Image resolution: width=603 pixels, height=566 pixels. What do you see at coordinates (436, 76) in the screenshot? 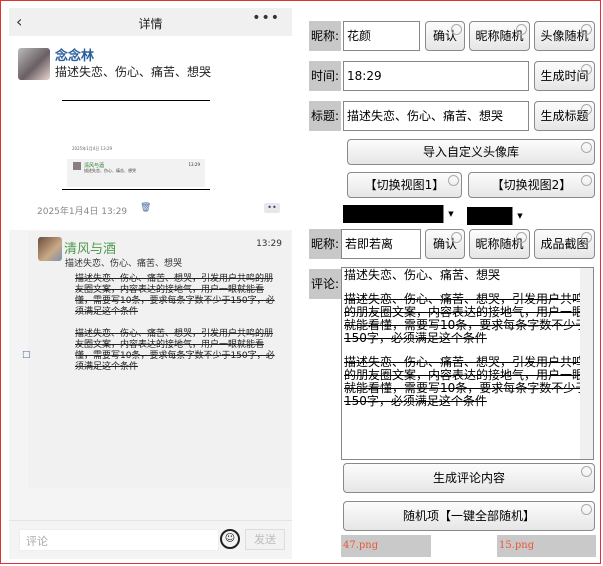
I see `time-input: 18:29` at bounding box center [436, 76].